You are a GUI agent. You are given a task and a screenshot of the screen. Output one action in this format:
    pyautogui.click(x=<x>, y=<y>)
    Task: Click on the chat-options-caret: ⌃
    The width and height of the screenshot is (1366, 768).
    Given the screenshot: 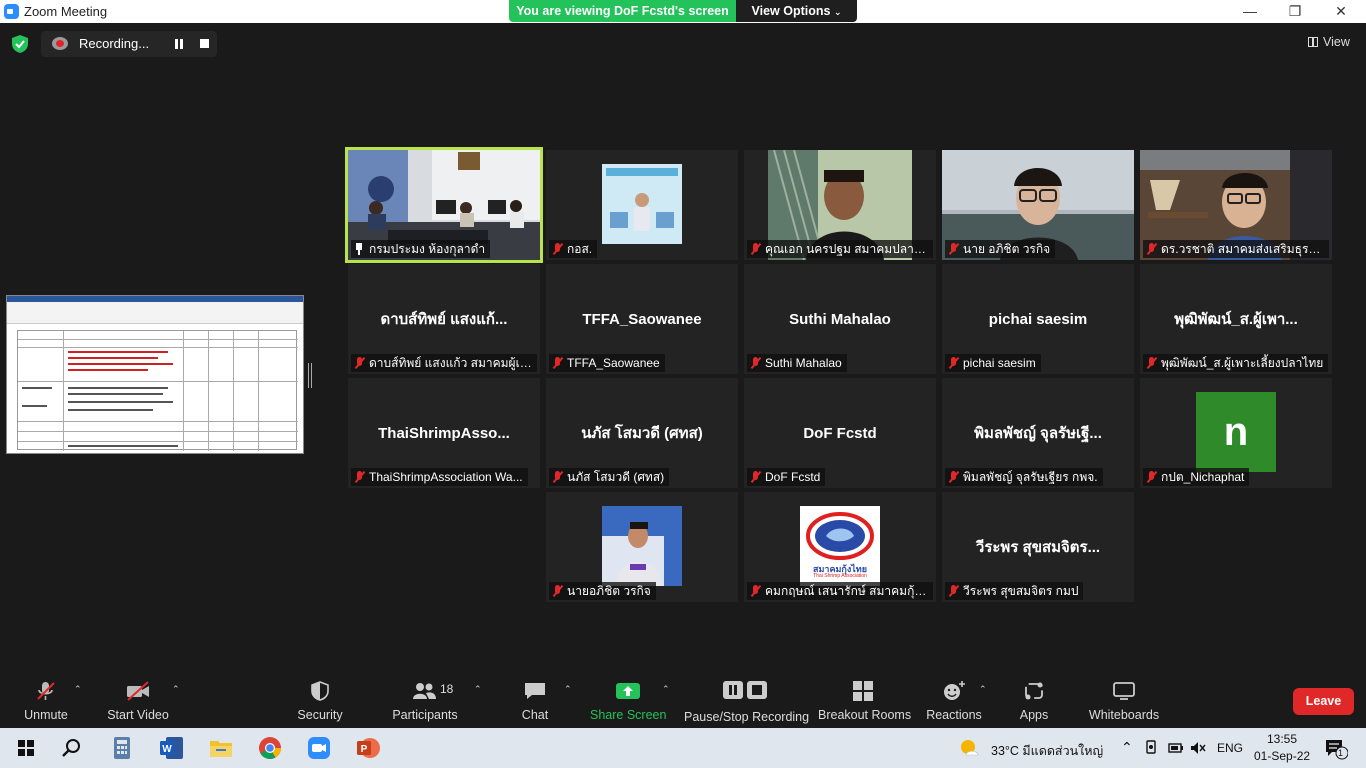 What is the action you would take?
    pyautogui.click(x=568, y=689)
    